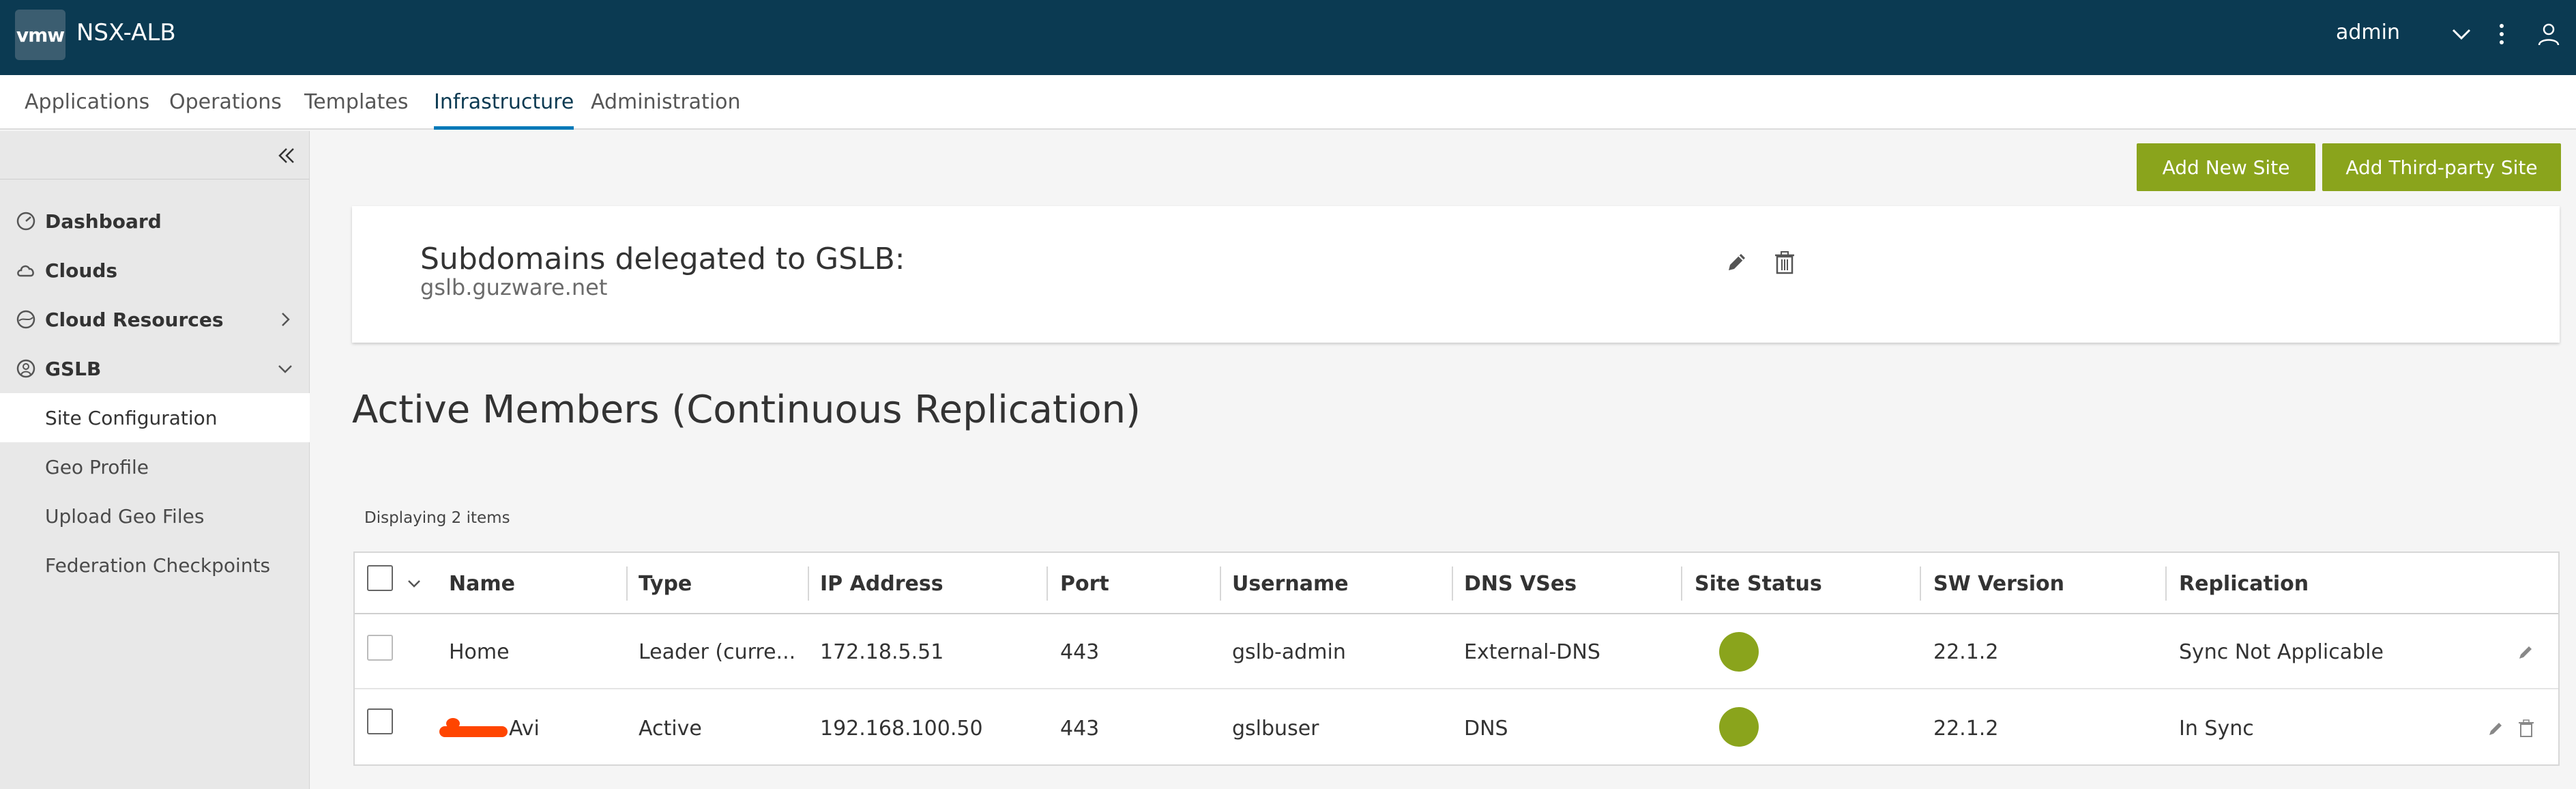  I want to click on dashboard-icon, so click(25, 221).